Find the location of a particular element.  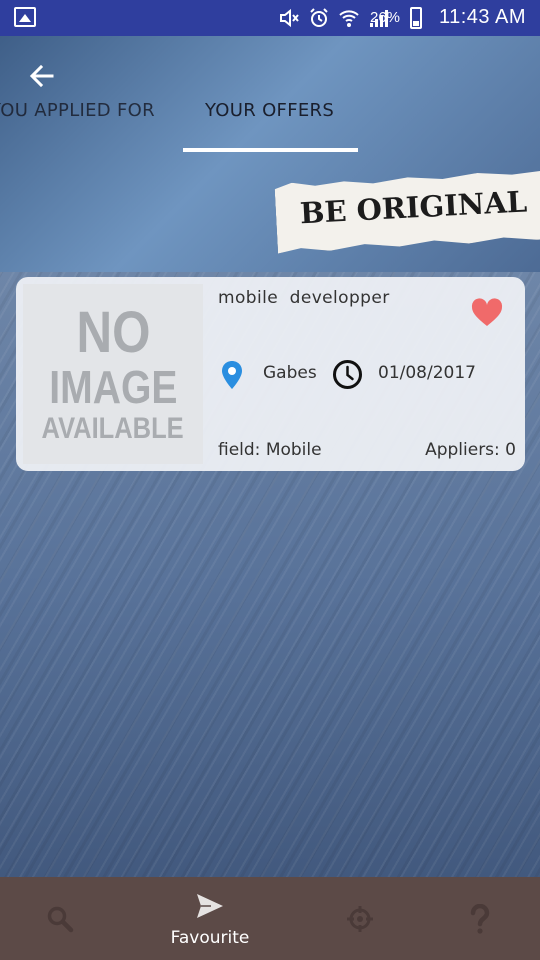

heart-icon is located at coordinates (487, 312).